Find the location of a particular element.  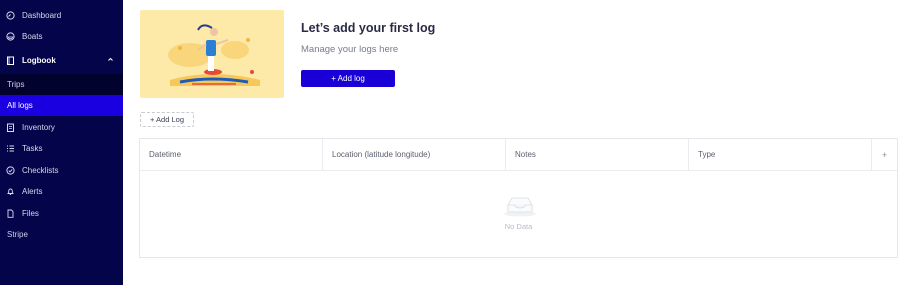

chevron-up-icon is located at coordinates (110, 60).